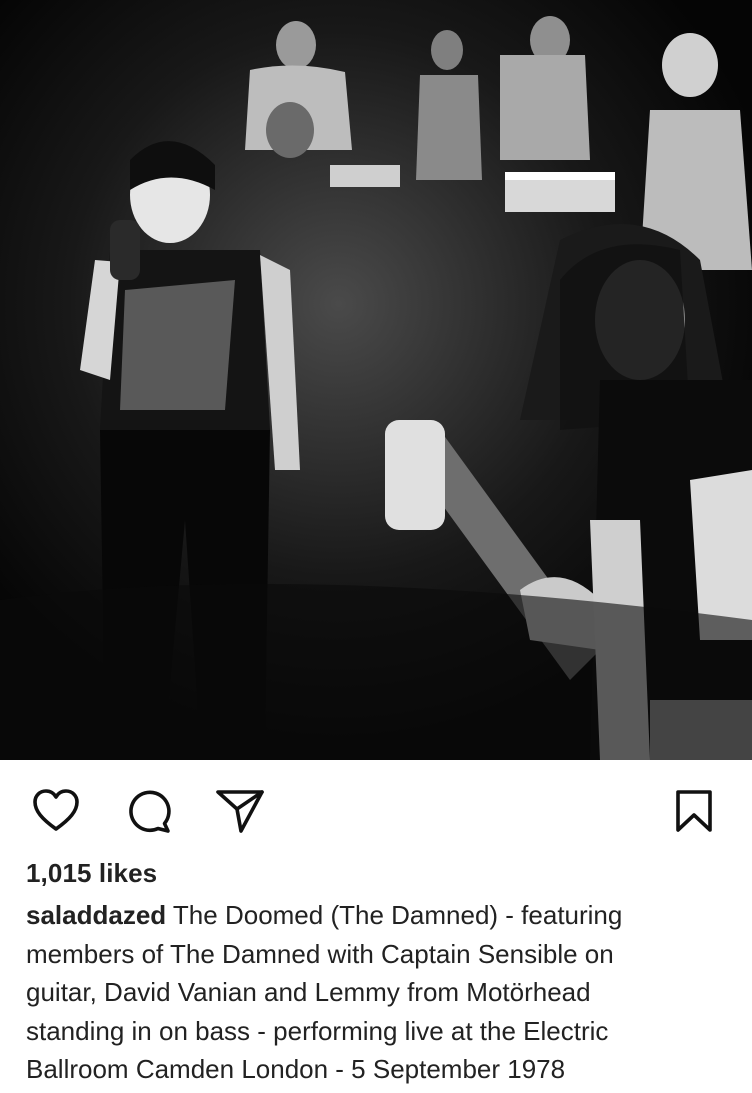 Image resolution: width=752 pixels, height=1093 pixels. I want to click on caption-username: saladdazed, so click(96, 915).